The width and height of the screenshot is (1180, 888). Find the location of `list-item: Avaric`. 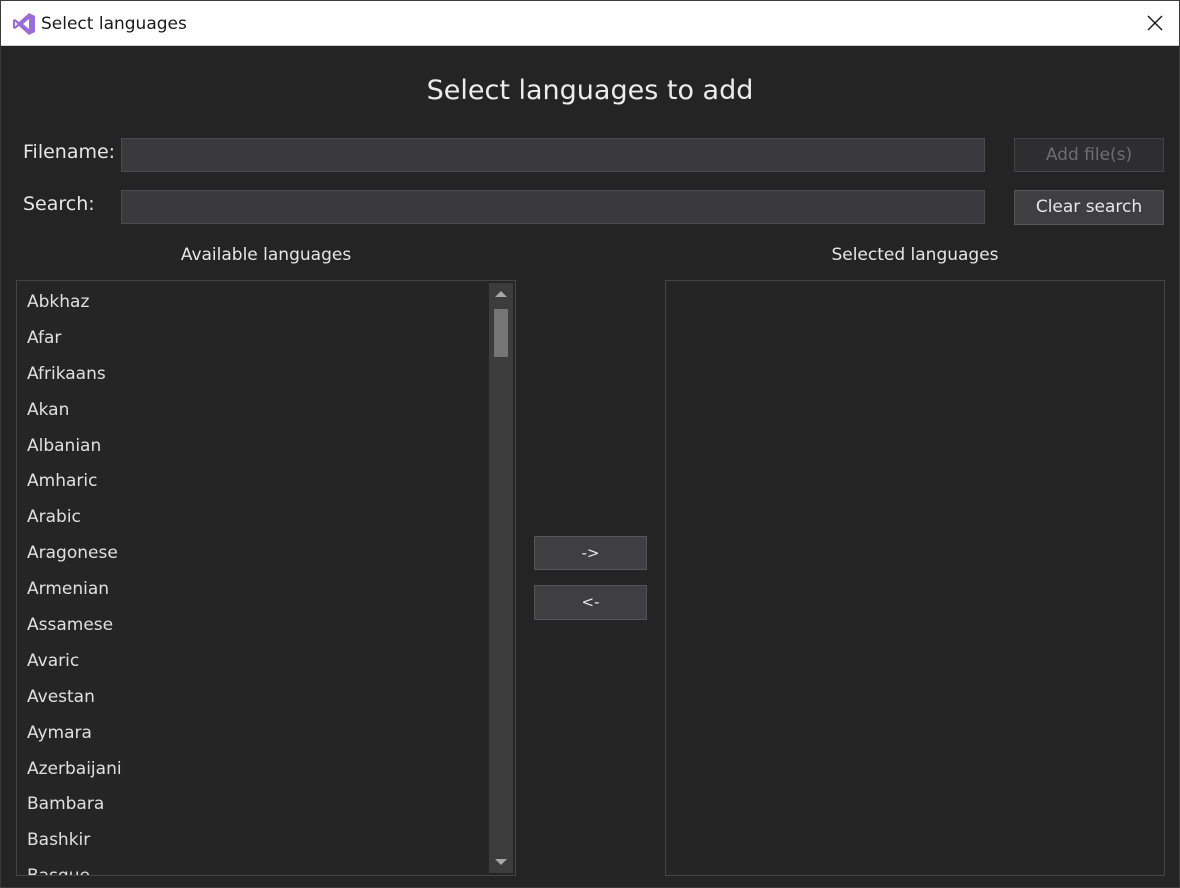

list-item: Avaric is located at coordinates (251, 661).